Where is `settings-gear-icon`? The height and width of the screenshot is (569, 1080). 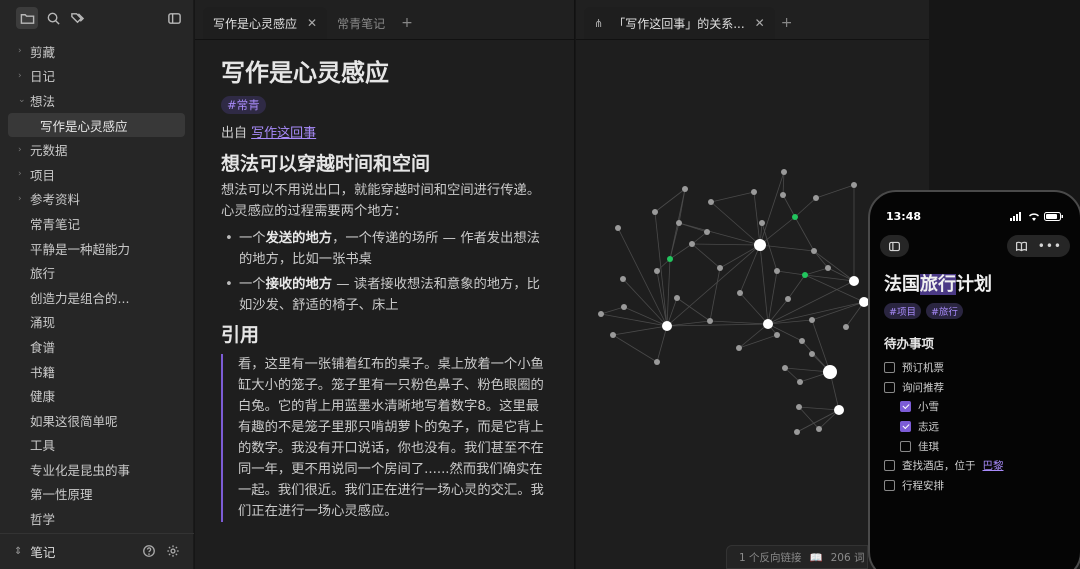
settings-gear-icon is located at coordinates (174, 552).